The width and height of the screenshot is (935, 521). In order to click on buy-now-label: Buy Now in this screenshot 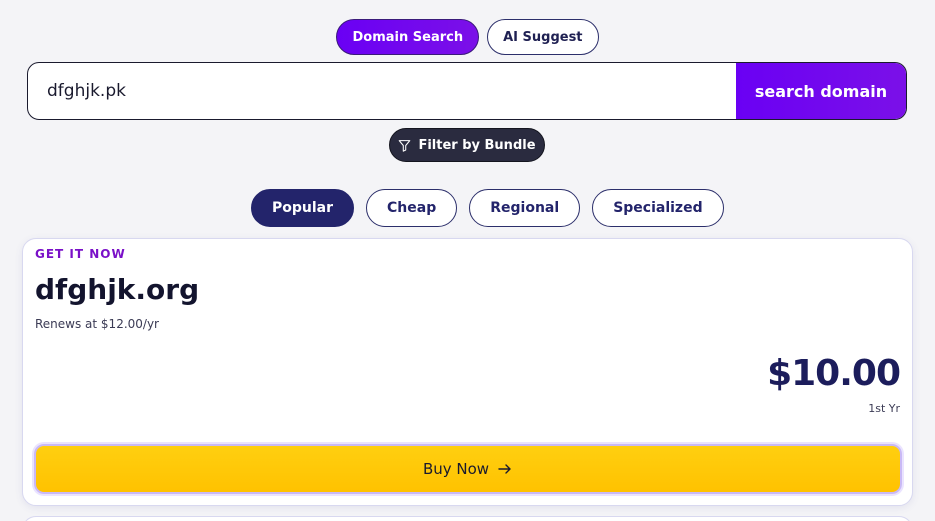, I will do `click(456, 469)`.